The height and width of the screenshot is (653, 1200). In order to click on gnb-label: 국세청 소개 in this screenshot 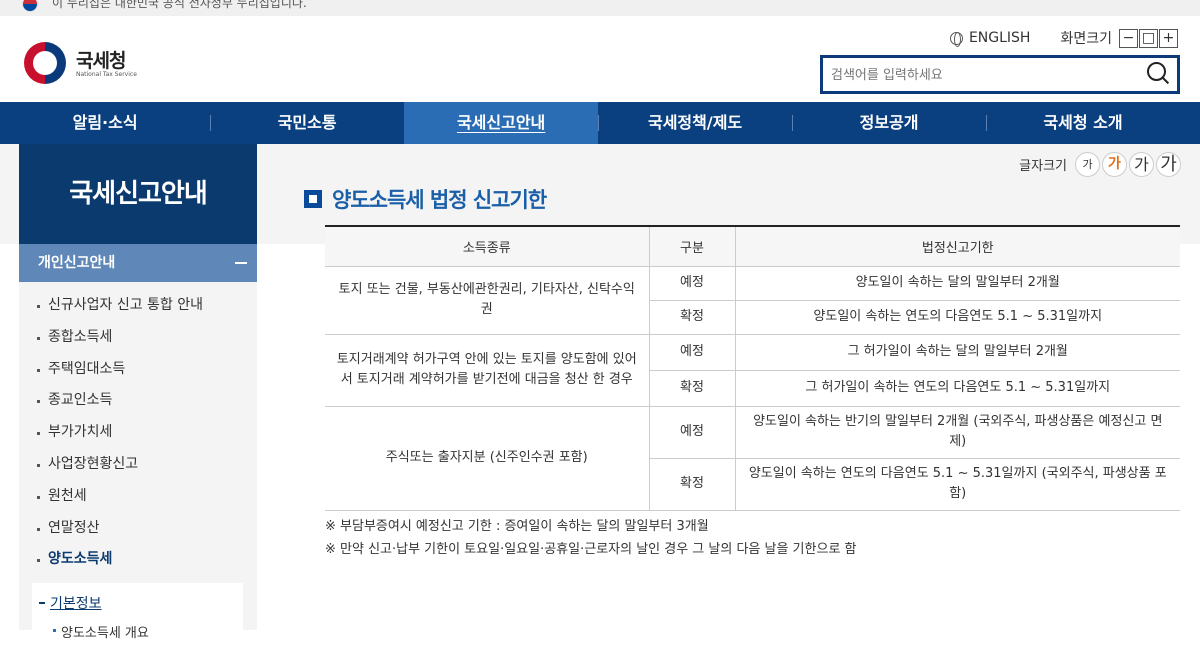, I will do `click(1083, 122)`.